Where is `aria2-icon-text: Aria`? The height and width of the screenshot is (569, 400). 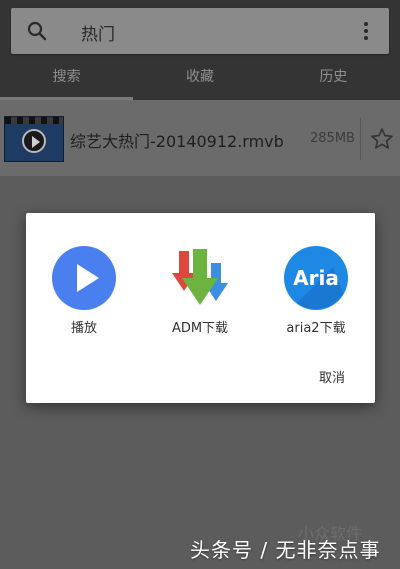
aria2-icon-text: Aria is located at coordinates (316, 278).